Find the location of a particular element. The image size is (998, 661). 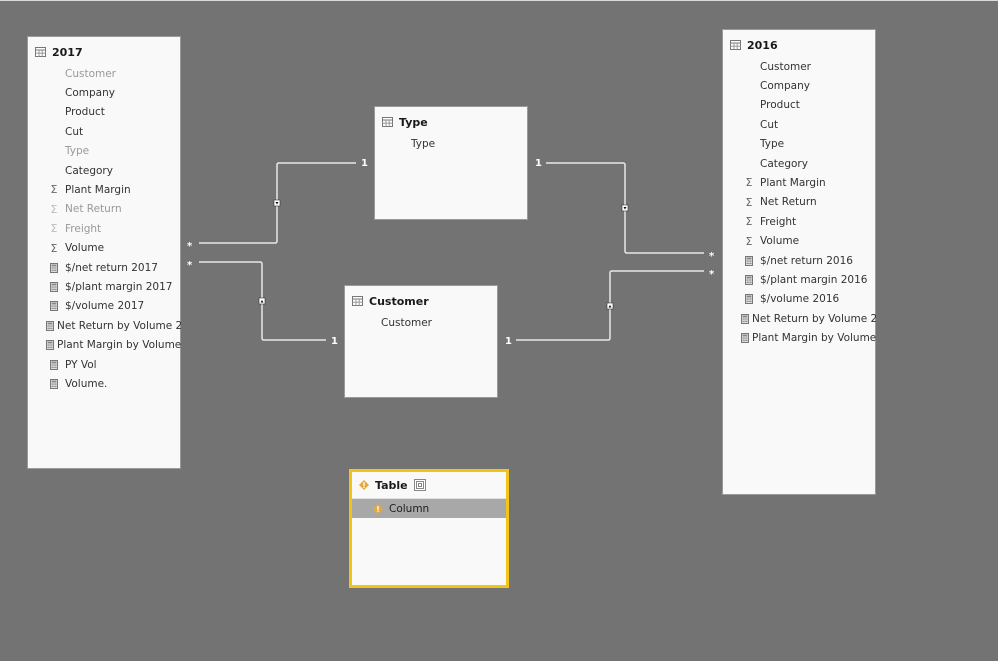

table-header: Table is located at coordinates (392, 485).